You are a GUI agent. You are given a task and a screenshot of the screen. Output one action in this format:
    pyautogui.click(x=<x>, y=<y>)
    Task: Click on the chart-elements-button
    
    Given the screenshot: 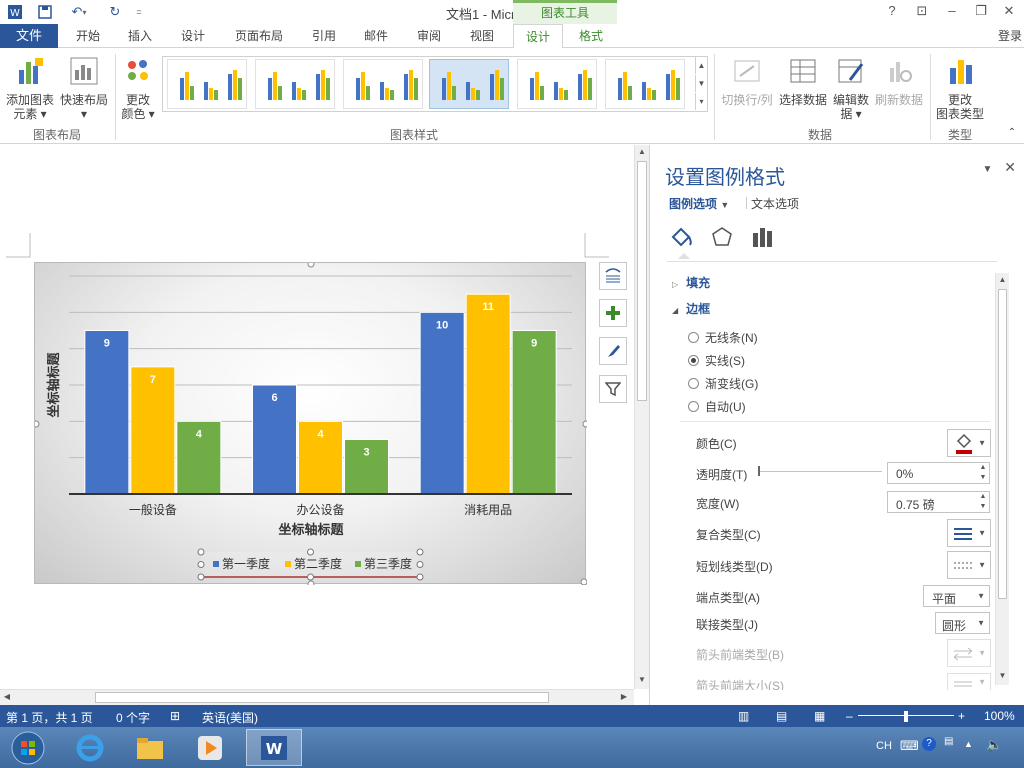 What is the action you would take?
    pyautogui.click(x=613, y=313)
    